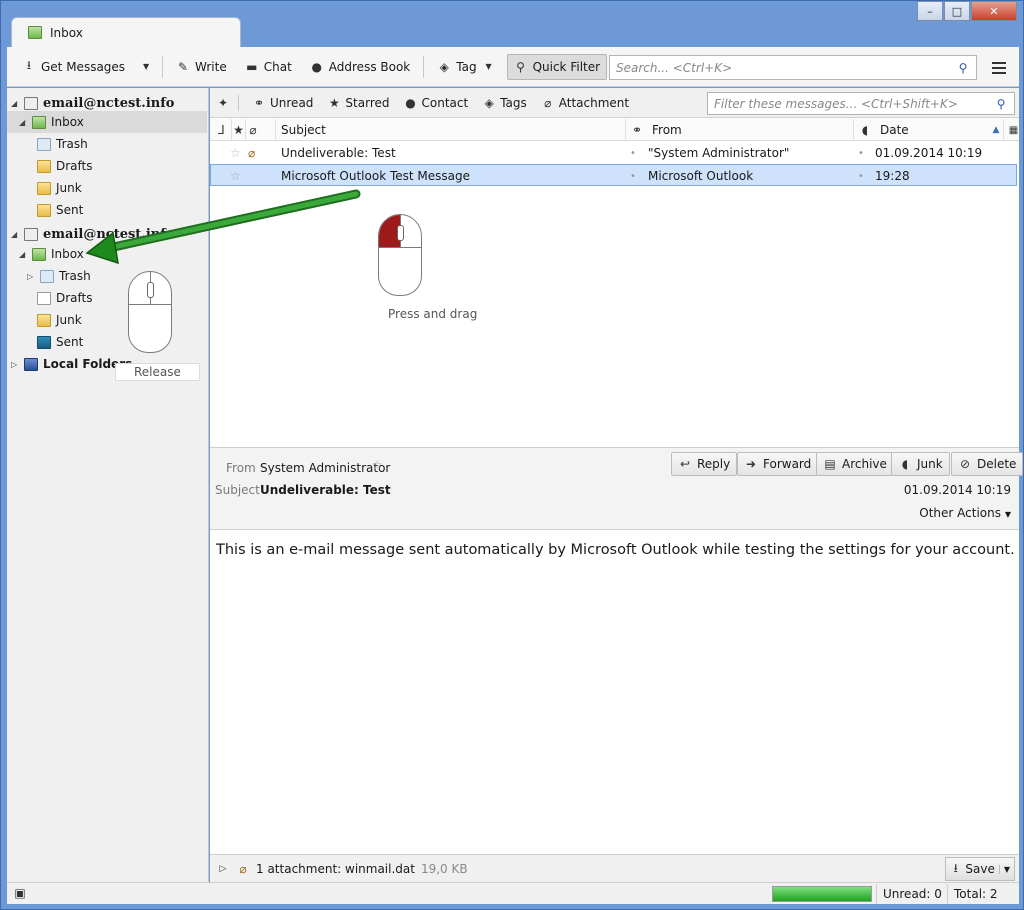 This screenshot has width=1024, height=910. What do you see at coordinates (513, 893) in the screenshot?
I see `status-bar: ▣ Unread: 0 Total: 2` at bounding box center [513, 893].